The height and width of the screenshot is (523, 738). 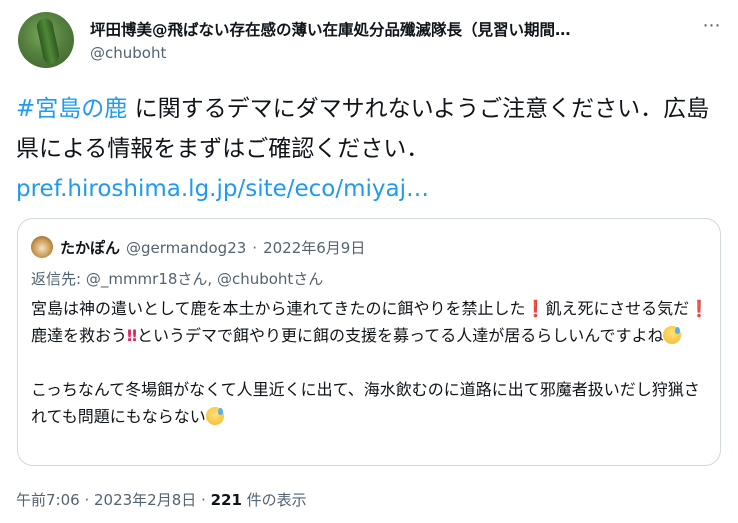 What do you see at coordinates (400, 335) in the screenshot?
I see `quoted-text: というデマで餌やり更に餌の支援を募ってる人達が居るらしいんですよね` at bounding box center [400, 335].